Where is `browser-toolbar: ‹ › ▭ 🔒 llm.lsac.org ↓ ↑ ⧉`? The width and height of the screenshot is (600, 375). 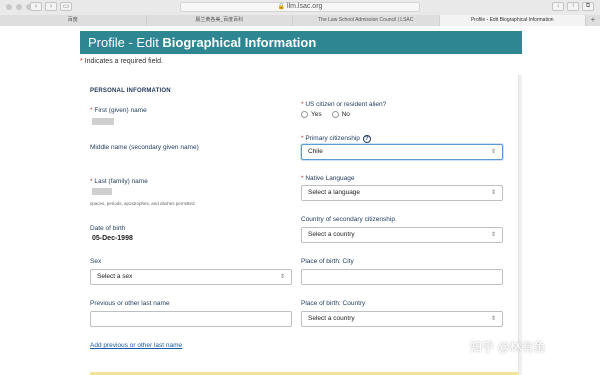
browser-toolbar: ‹ › ▭ 🔒 llm.lsac.org ↓ ↑ ⧉ is located at coordinates (300, 7).